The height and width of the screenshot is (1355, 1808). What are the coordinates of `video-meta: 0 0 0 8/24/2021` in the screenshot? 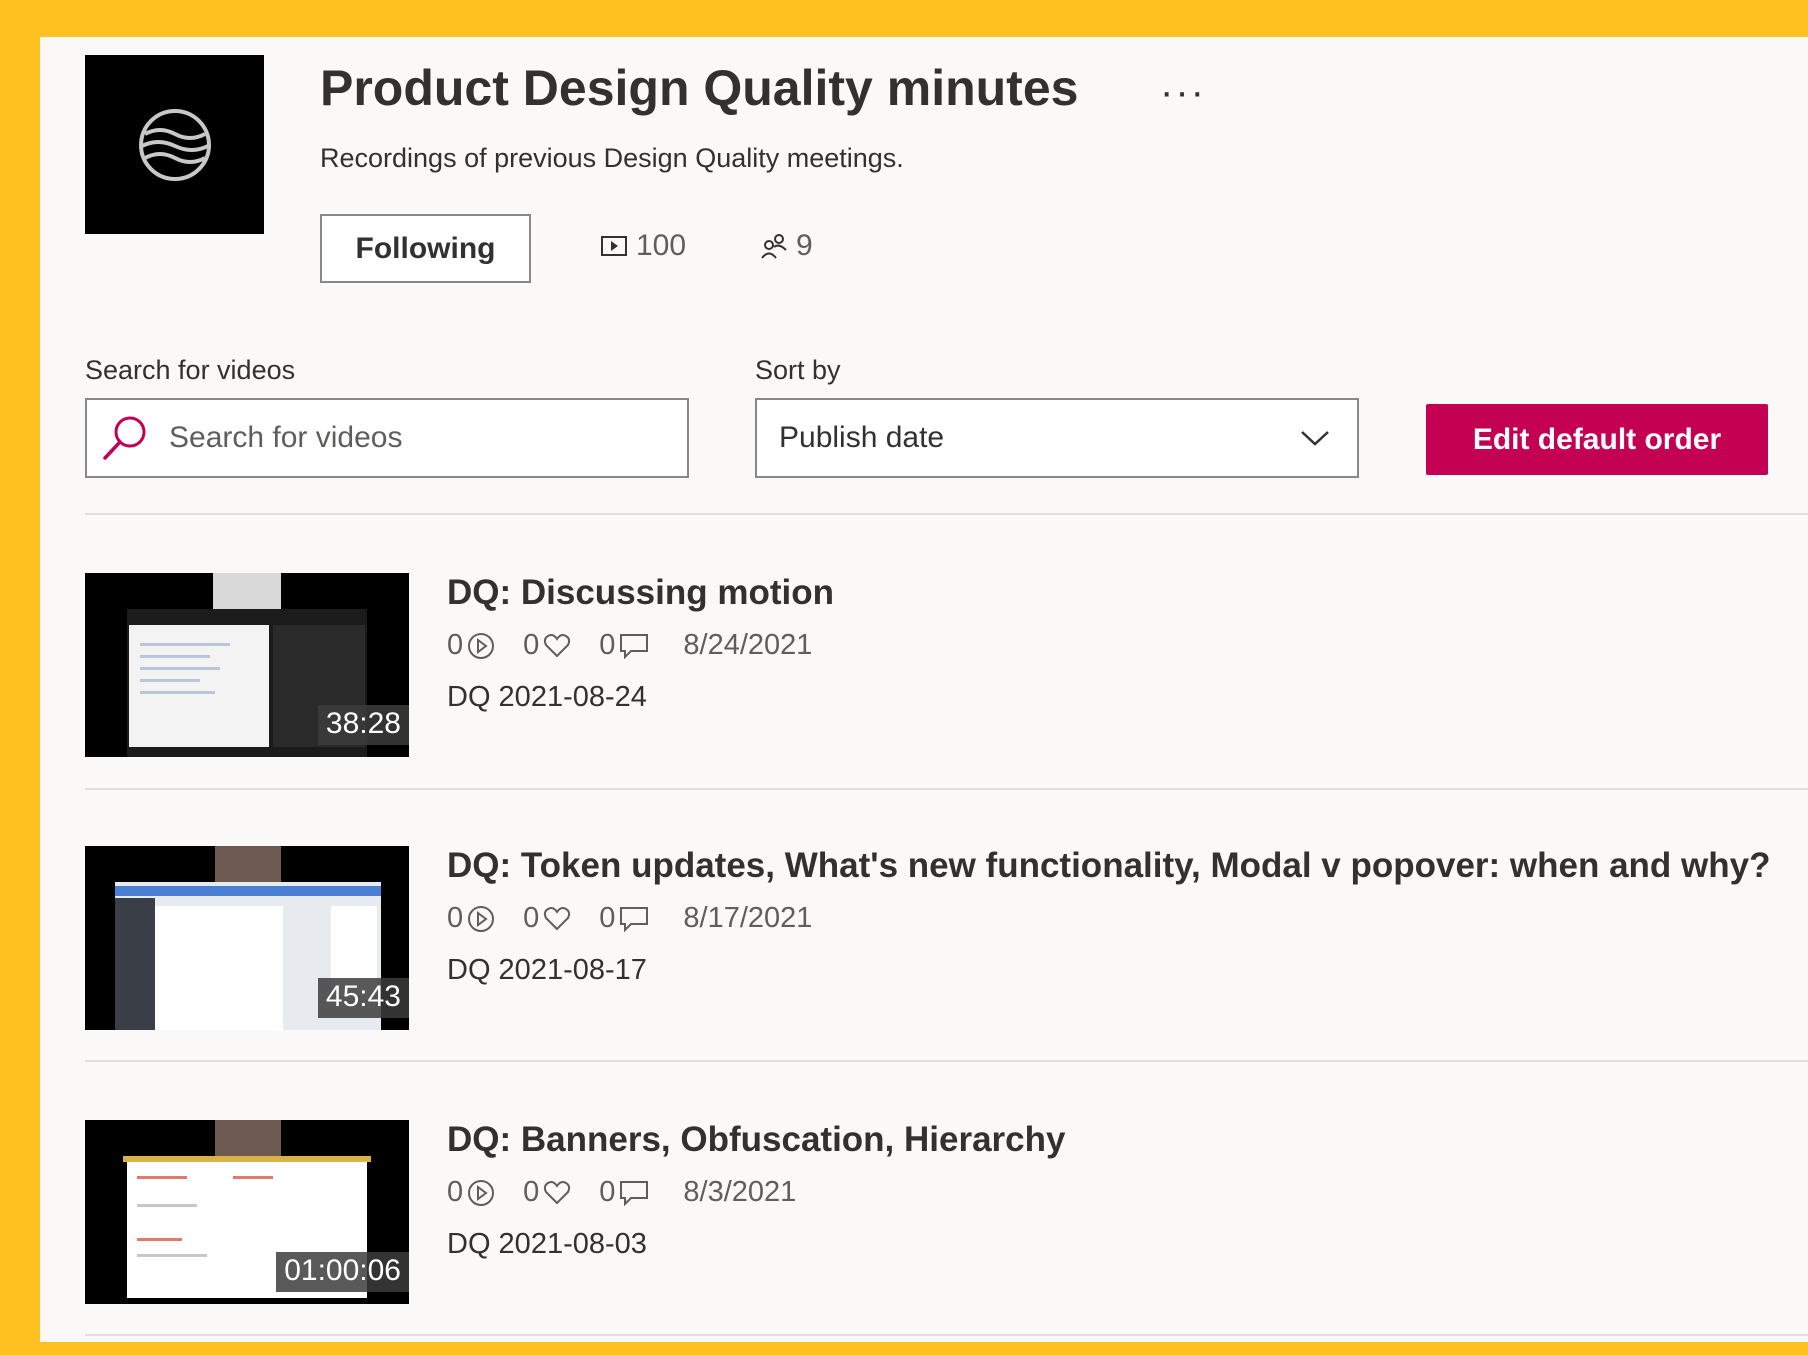 It's located at (629, 645).